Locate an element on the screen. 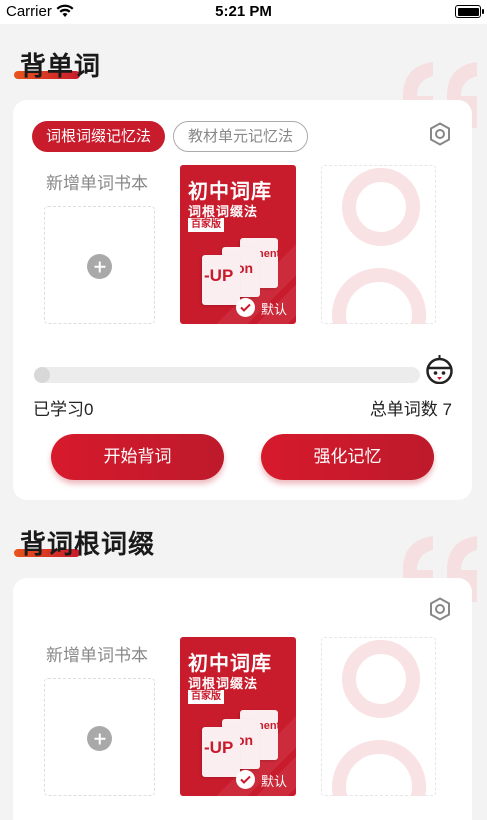 The image size is (487, 820). add-wordbook-label-2: 新增单词书本 is located at coordinates (97, 655).